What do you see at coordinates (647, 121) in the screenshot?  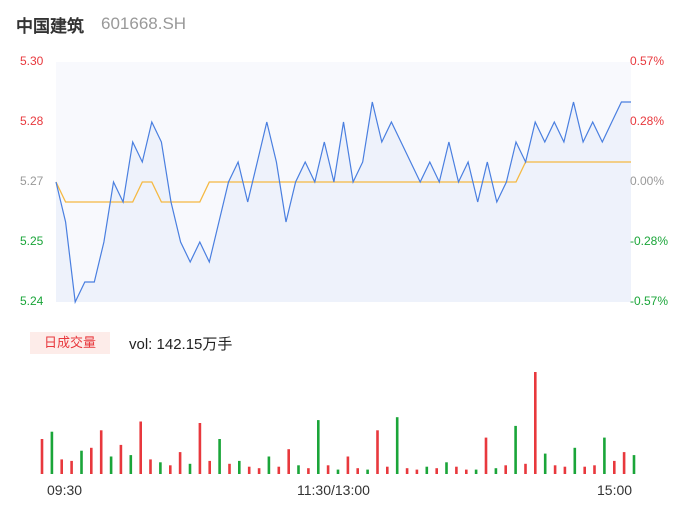 I see `y-right-tick: 0.28%` at bounding box center [647, 121].